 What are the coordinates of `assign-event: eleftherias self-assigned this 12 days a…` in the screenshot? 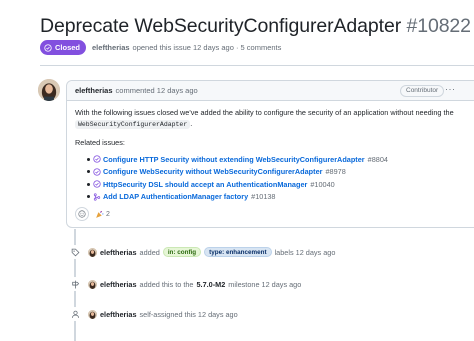 It's located at (163, 314).